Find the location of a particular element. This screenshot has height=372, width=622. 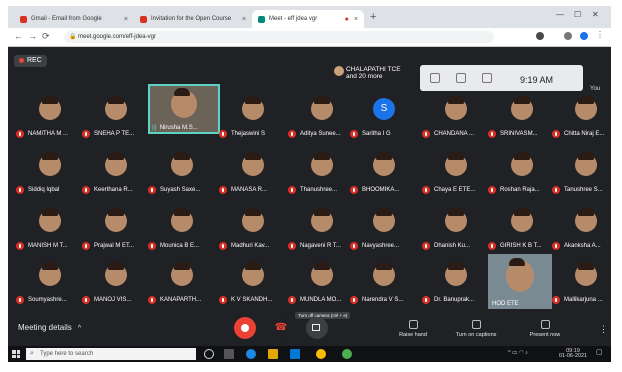

forward-icon: → is located at coordinates (32, 36).